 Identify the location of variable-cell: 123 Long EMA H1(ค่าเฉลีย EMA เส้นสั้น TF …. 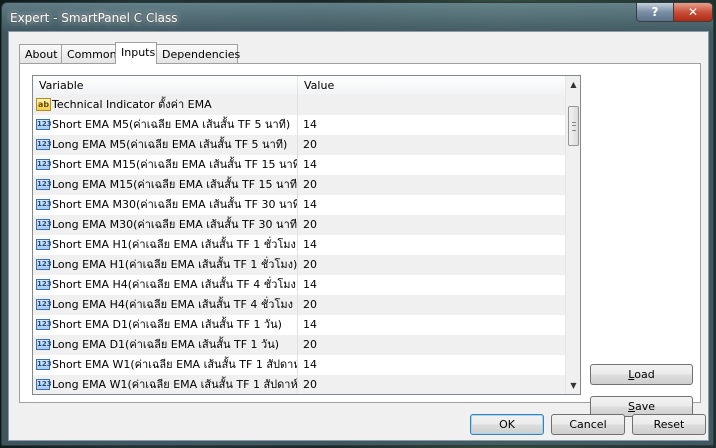
(165, 265).